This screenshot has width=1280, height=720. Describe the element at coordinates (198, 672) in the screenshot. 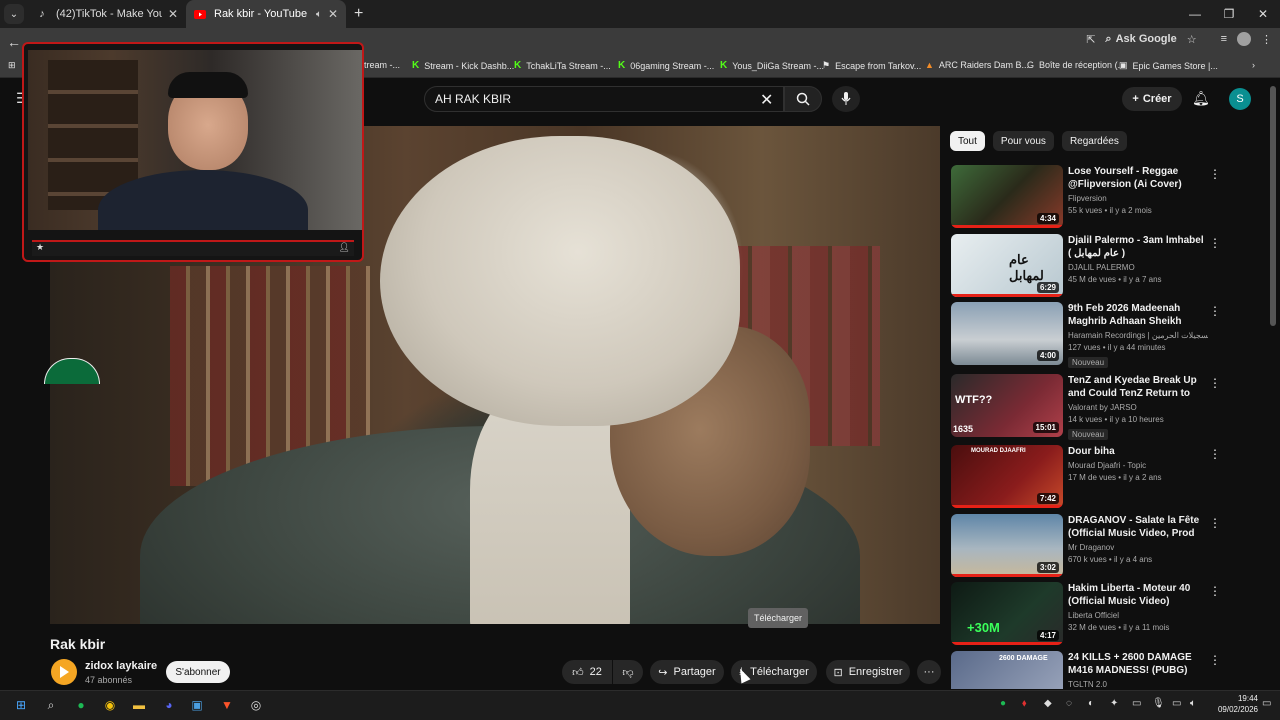

I see `subscribe-button: S'abonner` at that location.